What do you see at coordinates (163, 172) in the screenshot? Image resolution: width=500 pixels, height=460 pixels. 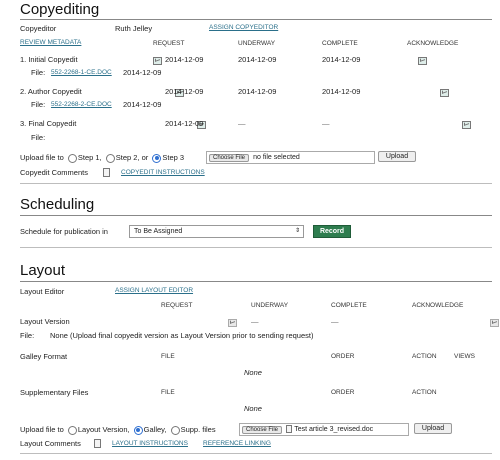 I see `copyedit-instructions-link: COPYEDIT INSTRUCTIONS` at bounding box center [163, 172].